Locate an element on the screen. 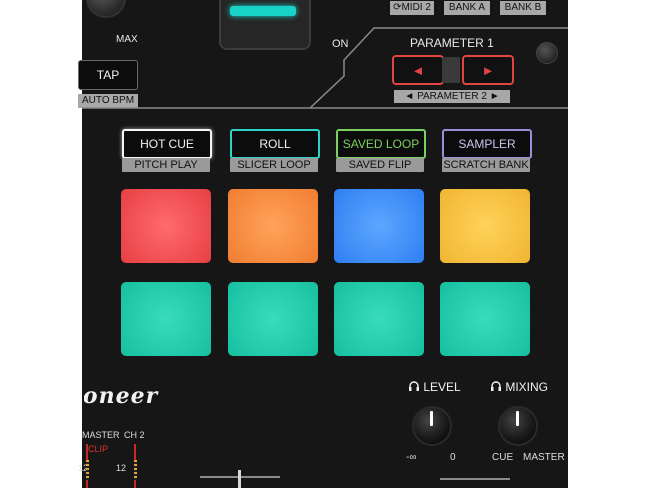  bottom-track is located at coordinates (475, 479).